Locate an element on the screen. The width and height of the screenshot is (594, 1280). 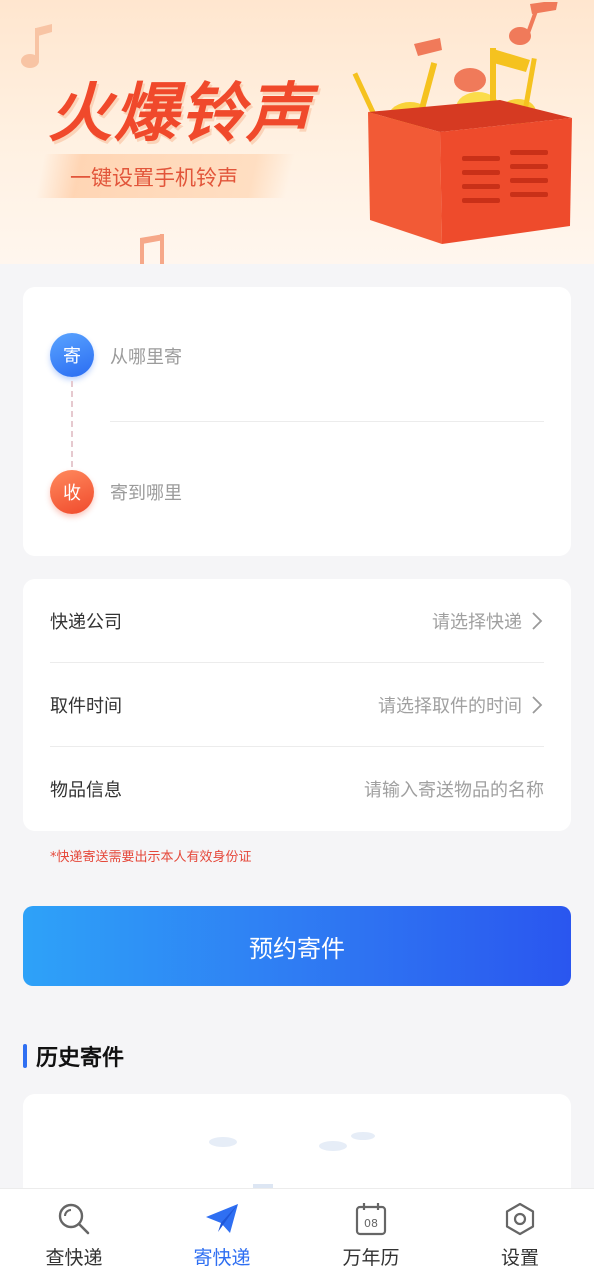
hexagon-settings-icon is located at coordinates (520, 1219).